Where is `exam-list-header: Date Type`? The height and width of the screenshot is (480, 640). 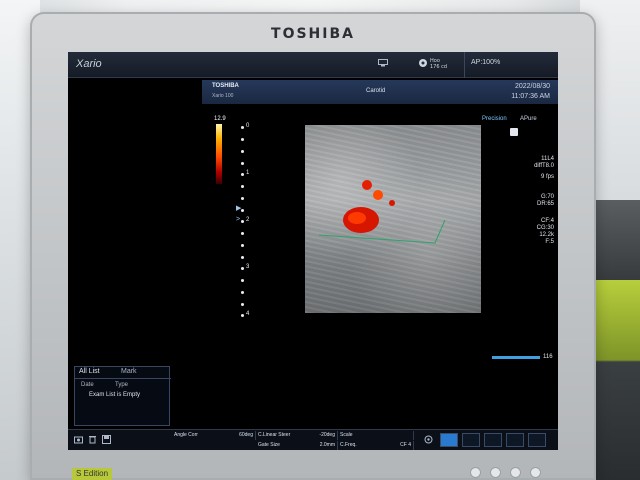
exam-list-header: Date Type is located at coordinates (104, 385).